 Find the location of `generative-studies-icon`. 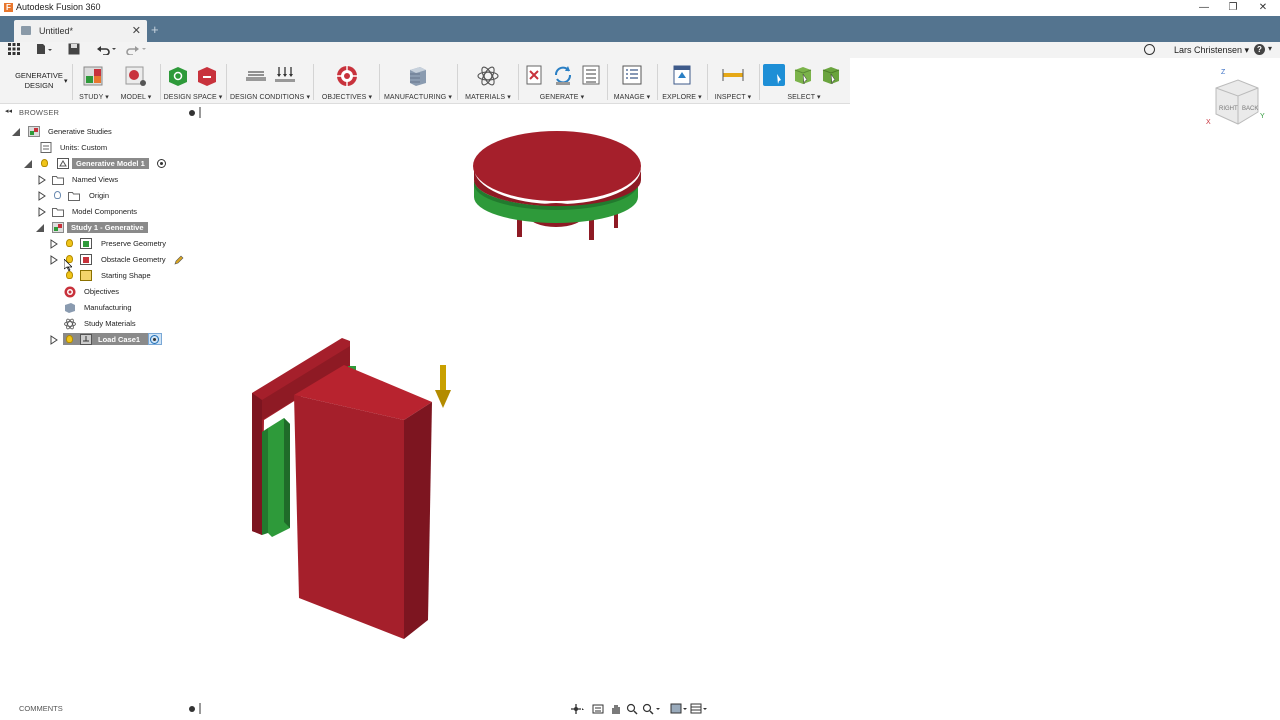

generative-studies-icon is located at coordinates (34, 131).